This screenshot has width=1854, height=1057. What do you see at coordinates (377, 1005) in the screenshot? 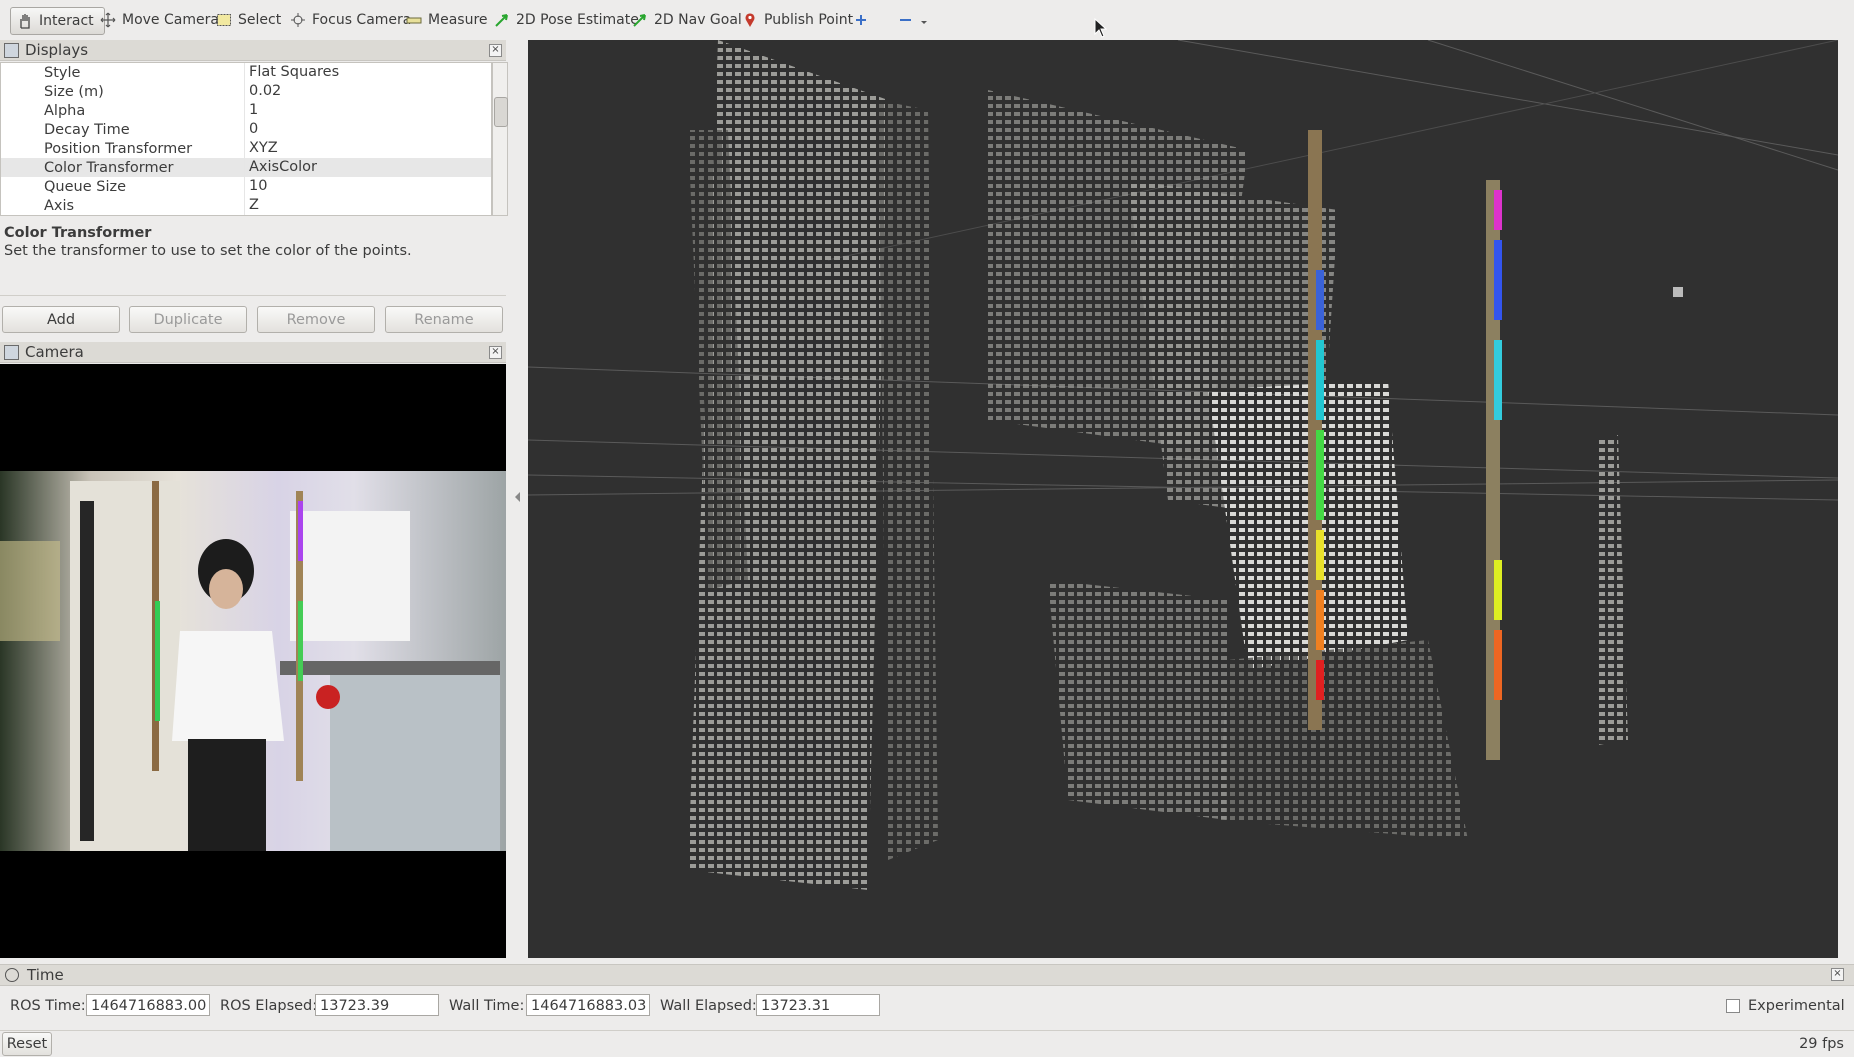
I see `ros-elapsed-field: 13723.39` at bounding box center [377, 1005].